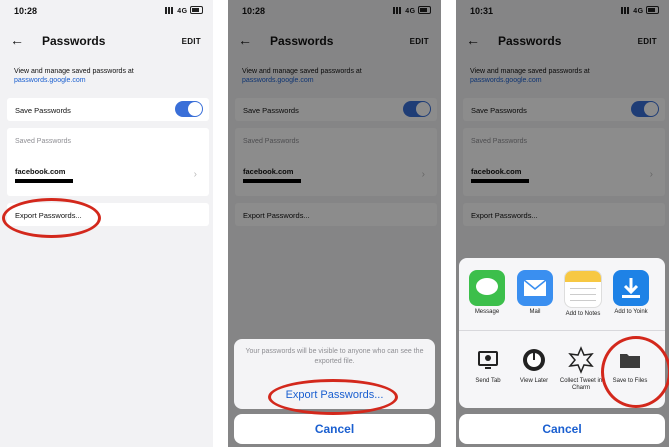  I want to click on action-label: View Later, so click(534, 381).